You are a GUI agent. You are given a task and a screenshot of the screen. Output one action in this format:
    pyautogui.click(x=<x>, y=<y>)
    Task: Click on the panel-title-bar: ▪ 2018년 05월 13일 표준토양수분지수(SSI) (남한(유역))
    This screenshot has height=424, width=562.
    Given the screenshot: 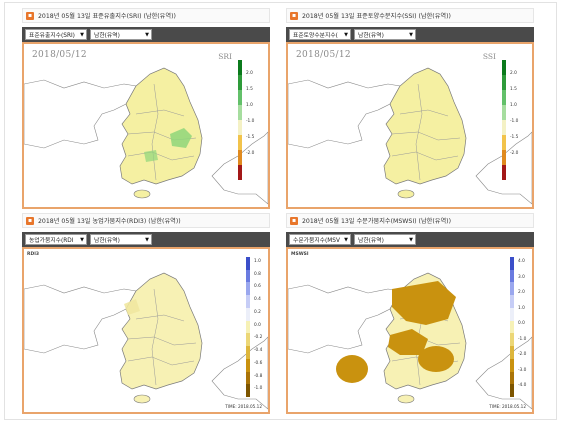 What is the action you would take?
    pyautogui.click(x=410, y=15)
    